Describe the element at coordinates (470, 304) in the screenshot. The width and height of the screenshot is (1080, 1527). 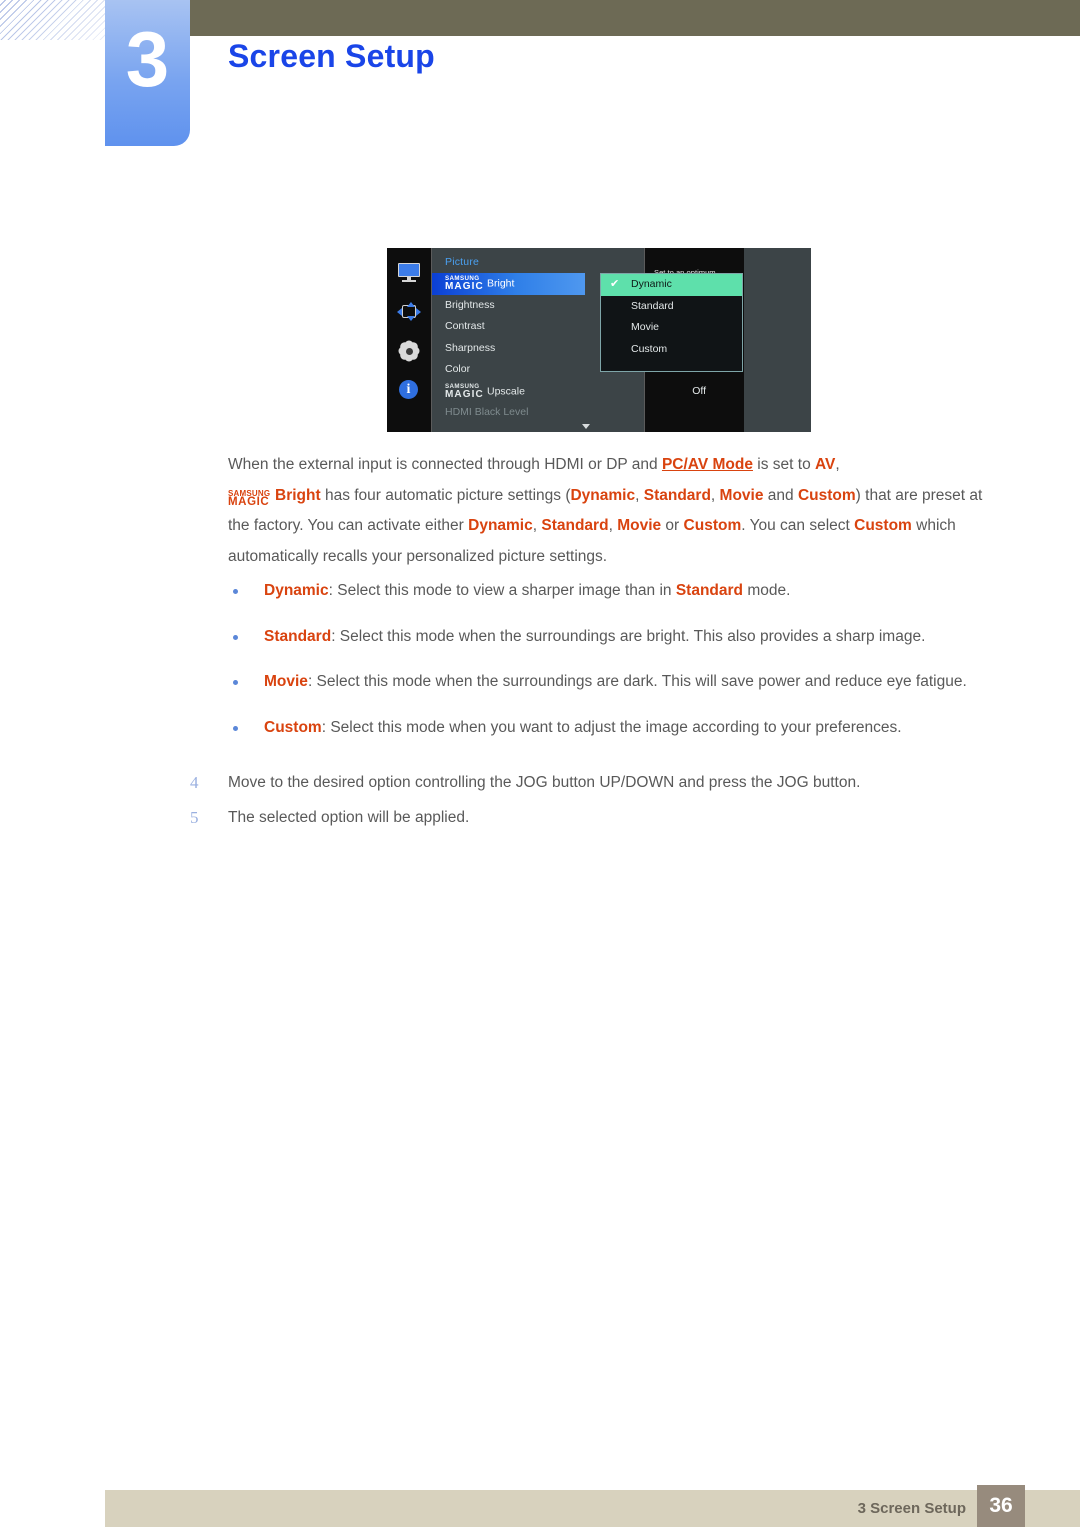
I see `osd-item-label: Brightness` at that location.